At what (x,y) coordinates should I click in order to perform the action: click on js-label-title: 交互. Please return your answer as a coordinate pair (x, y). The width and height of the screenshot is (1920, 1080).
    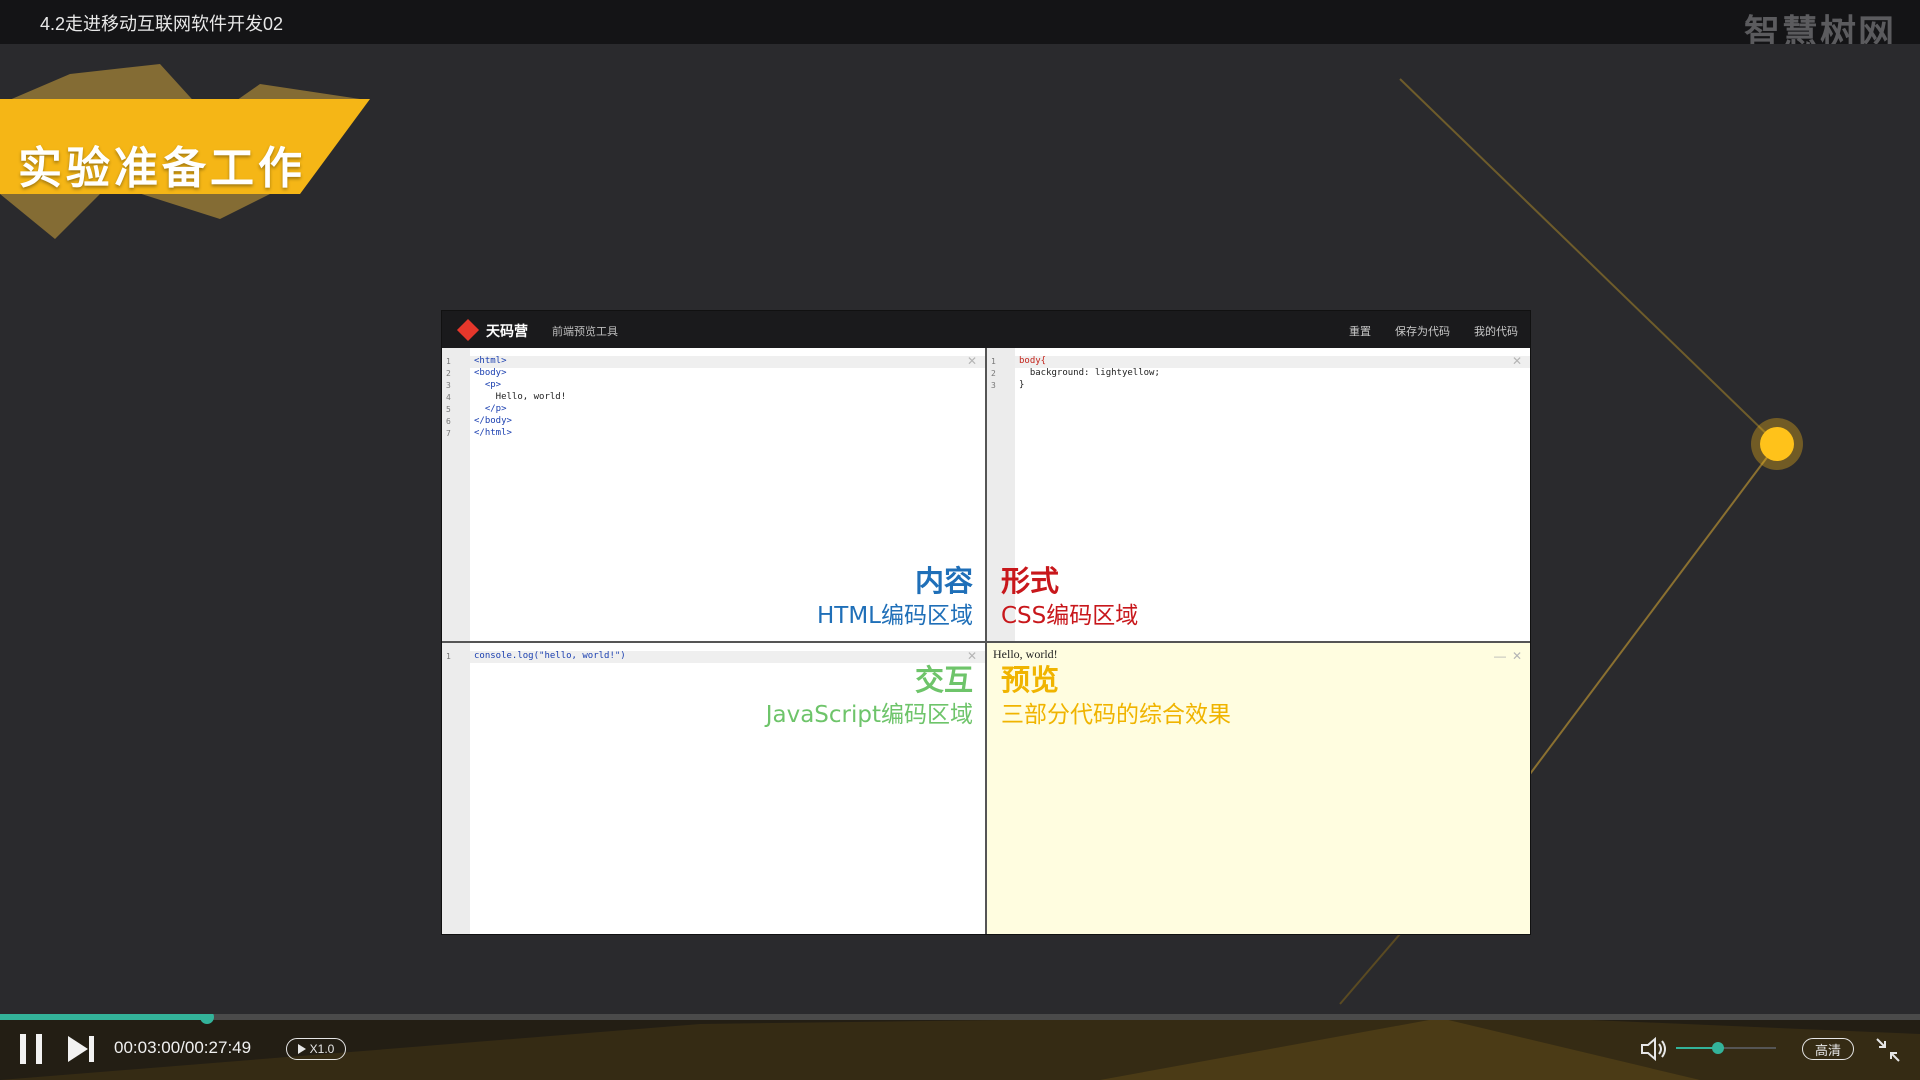
    Looking at the image, I should click on (943, 680).